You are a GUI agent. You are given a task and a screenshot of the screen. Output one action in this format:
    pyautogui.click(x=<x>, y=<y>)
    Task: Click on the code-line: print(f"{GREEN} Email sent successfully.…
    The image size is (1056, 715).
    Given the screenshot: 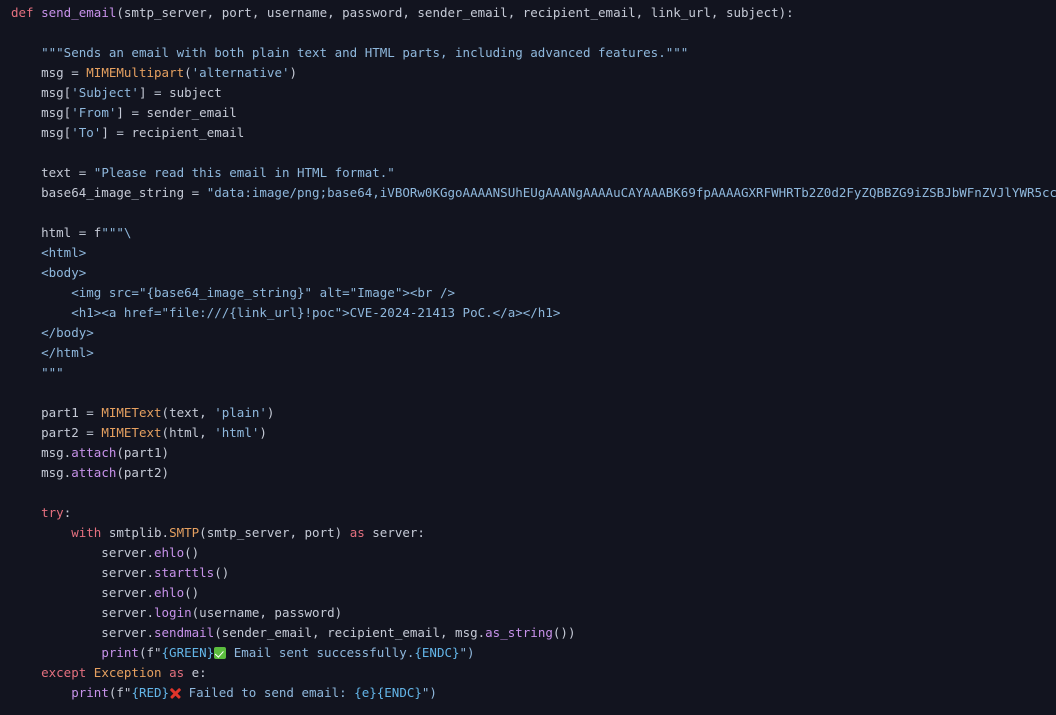 What is the action you would take?
    pyautogui.click(x=533, y=653)
    